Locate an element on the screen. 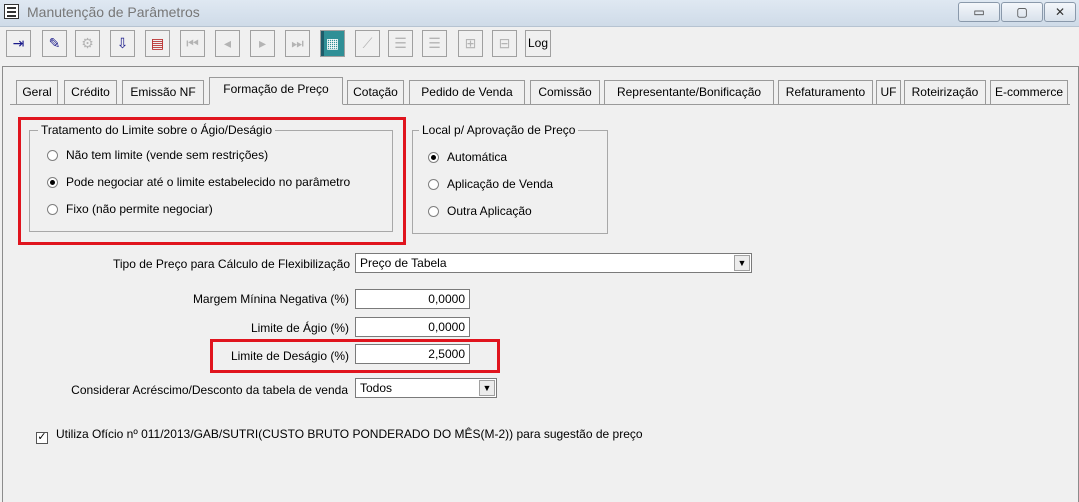 Image resolution: width=1079 pixels, height=502 pixels. margem-input: 0,0000 is located at coordinates (412, 299).